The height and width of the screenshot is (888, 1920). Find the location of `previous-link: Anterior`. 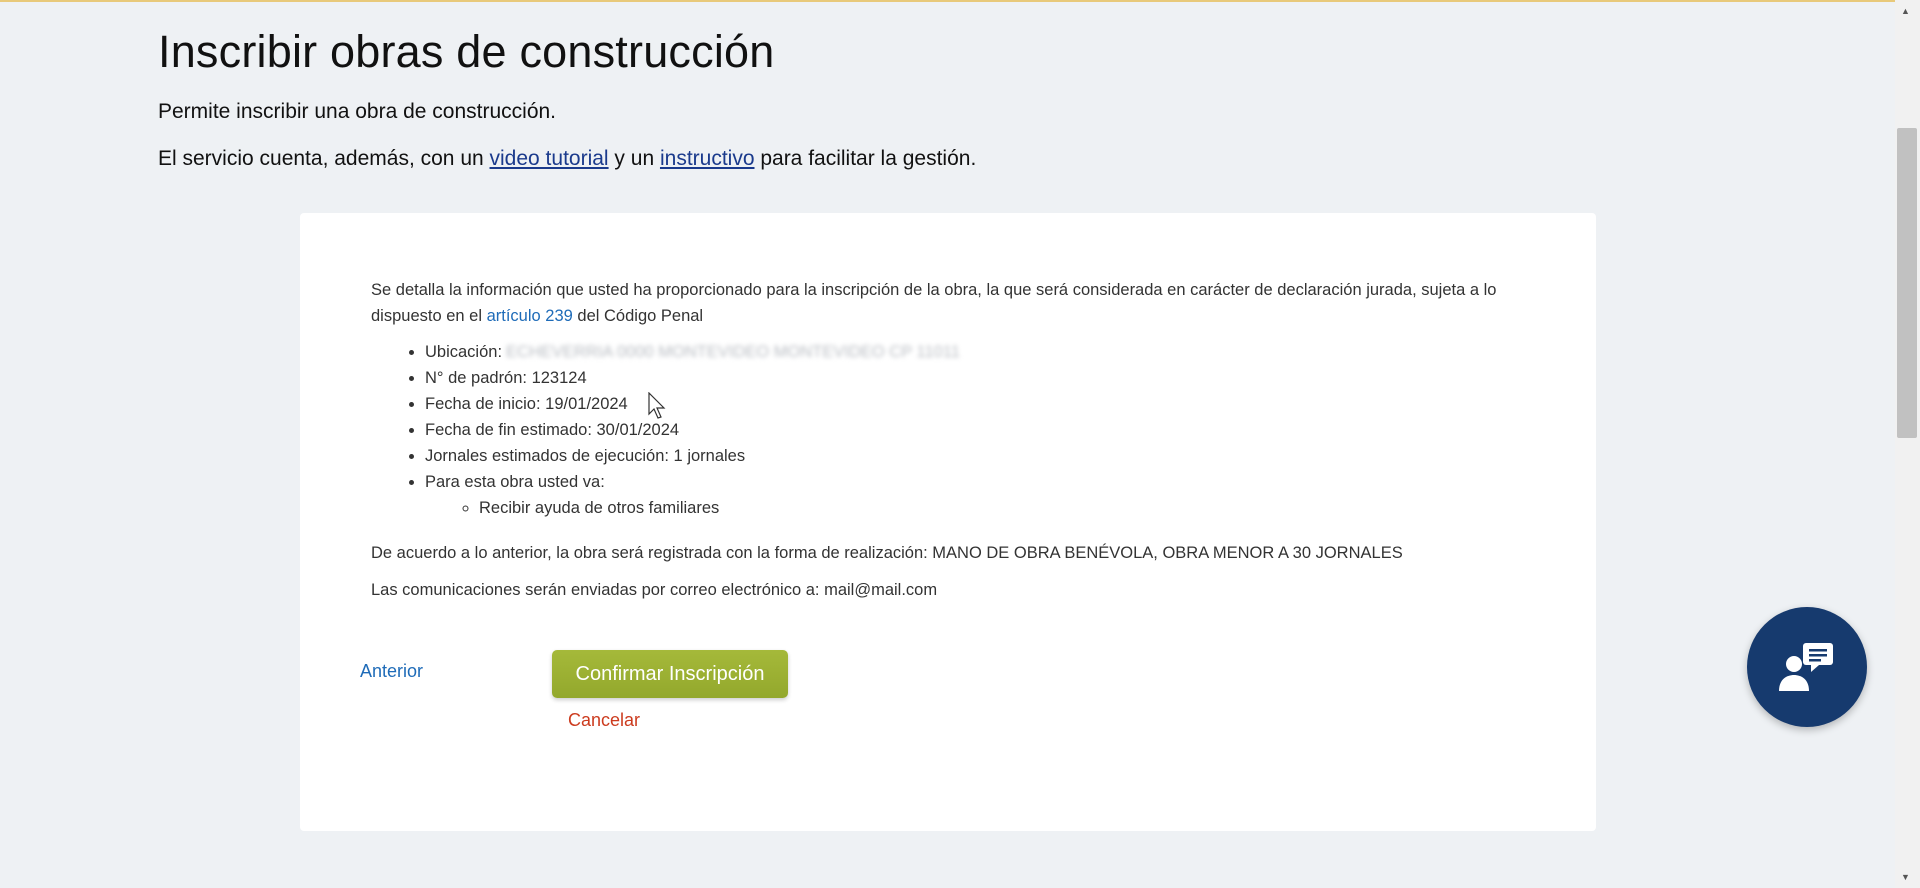

previous-link: Anterior is located at coordinates (391, 671).